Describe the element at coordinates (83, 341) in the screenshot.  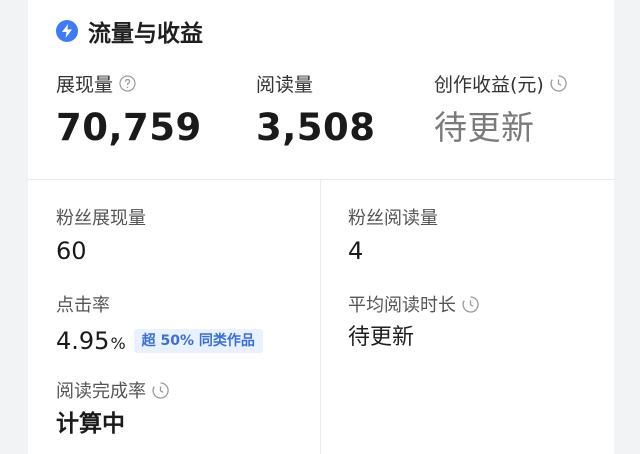
I see `ctr-value: 4.95` at that location.